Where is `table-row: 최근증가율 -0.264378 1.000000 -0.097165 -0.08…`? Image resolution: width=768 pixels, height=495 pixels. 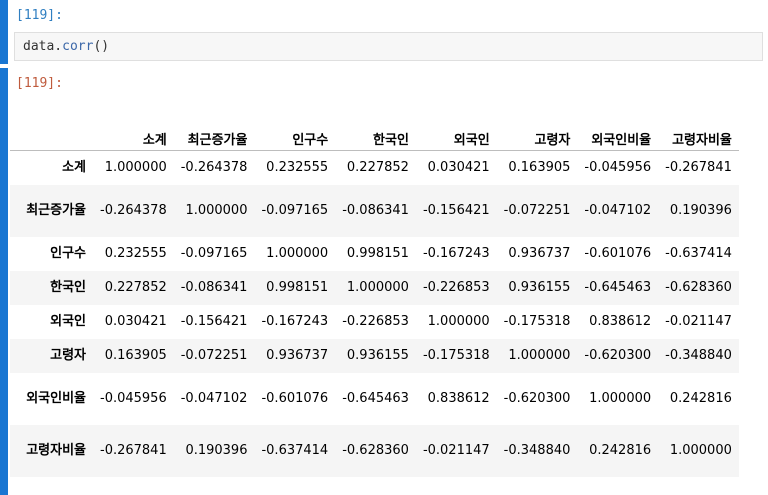 table-row: 최근증가율 -0.264378 1.000000 -0.097165 -0.08… is located at coordinates (374, 210).